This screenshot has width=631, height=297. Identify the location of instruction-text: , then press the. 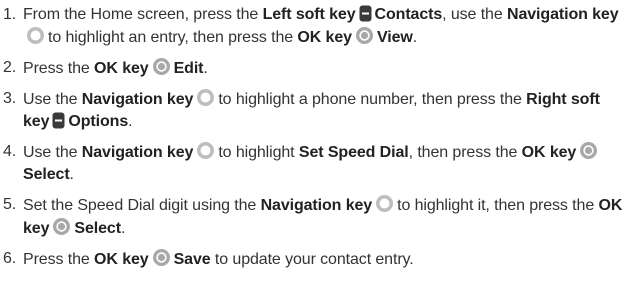
(465, 152).